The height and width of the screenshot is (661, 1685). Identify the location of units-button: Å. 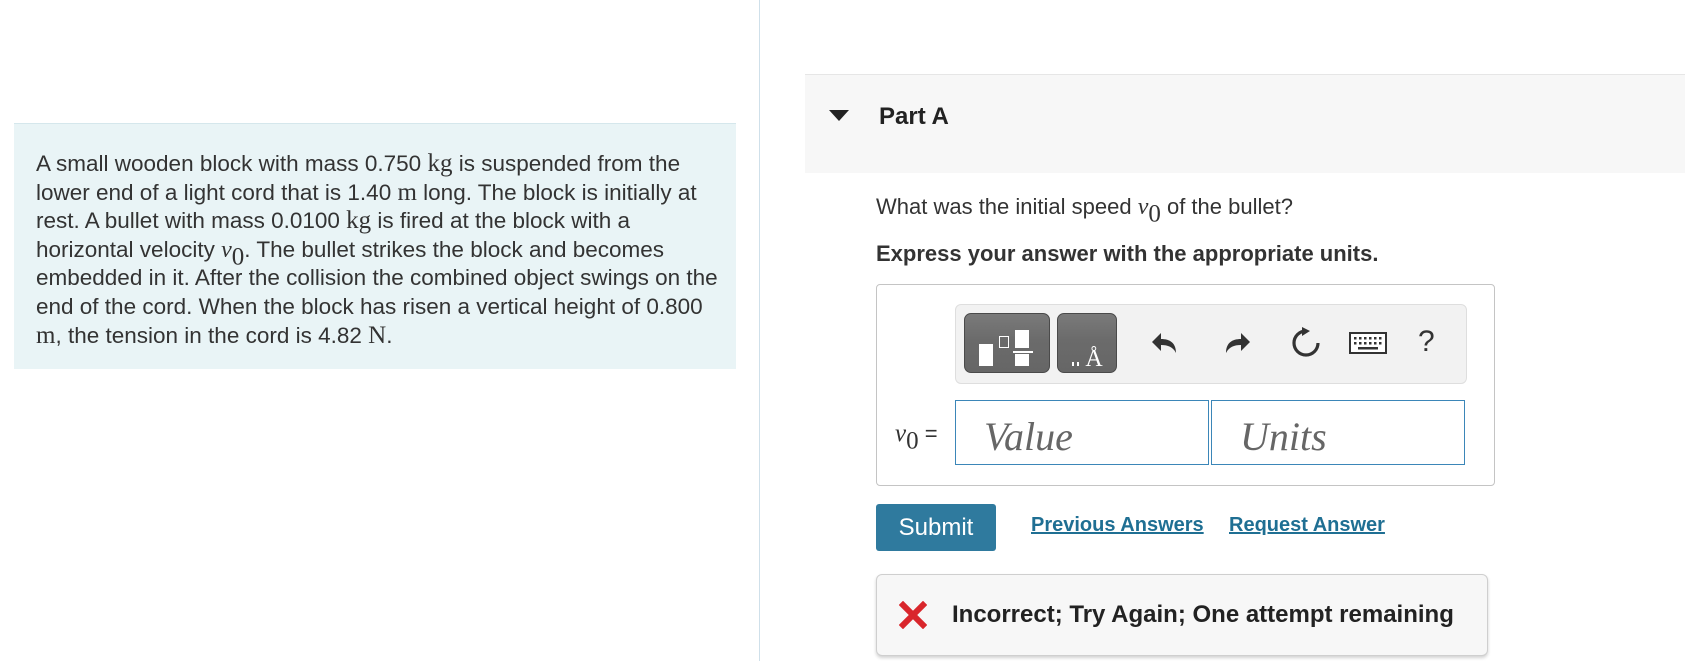
(1087, 343).